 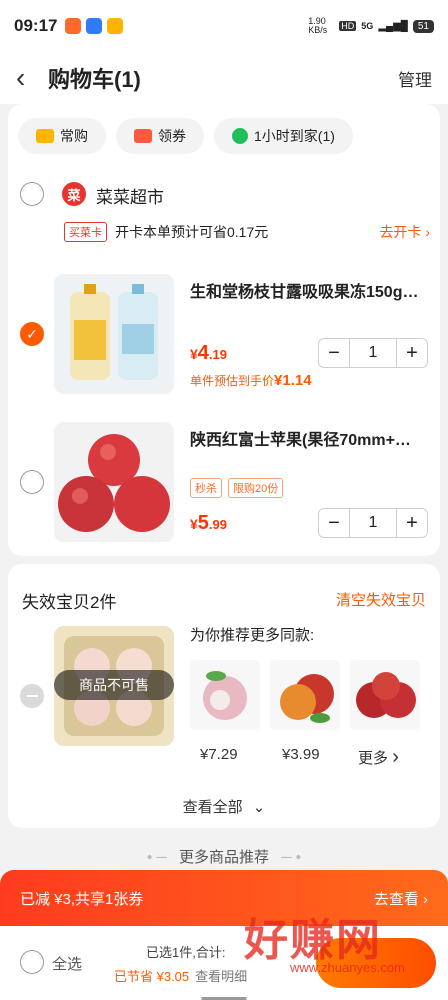 I want to click on hd-indicator: HD, so click(x=348, y=26).